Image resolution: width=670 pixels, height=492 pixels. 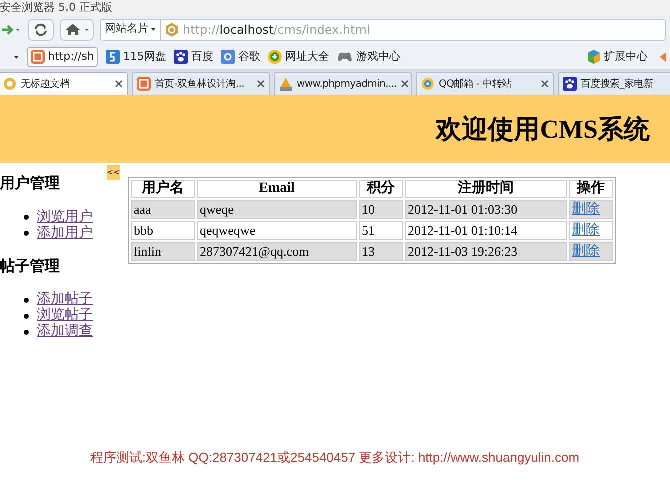 What do you see at coordinates (163, 230) in the screenshot?
I see `table-cell: bbb` at bounding box center [163, 230].